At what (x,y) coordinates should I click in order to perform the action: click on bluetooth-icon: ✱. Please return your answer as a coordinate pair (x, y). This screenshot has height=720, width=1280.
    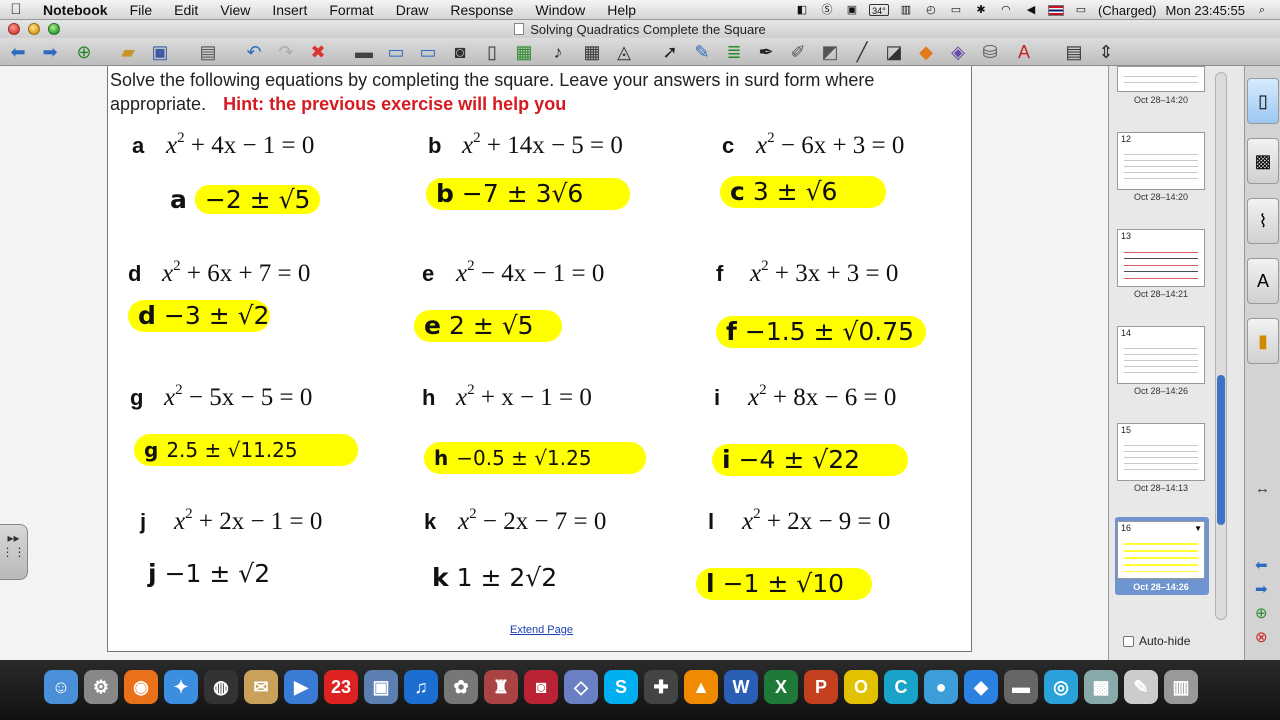
    Looking at the image, I should click on (981, 10).